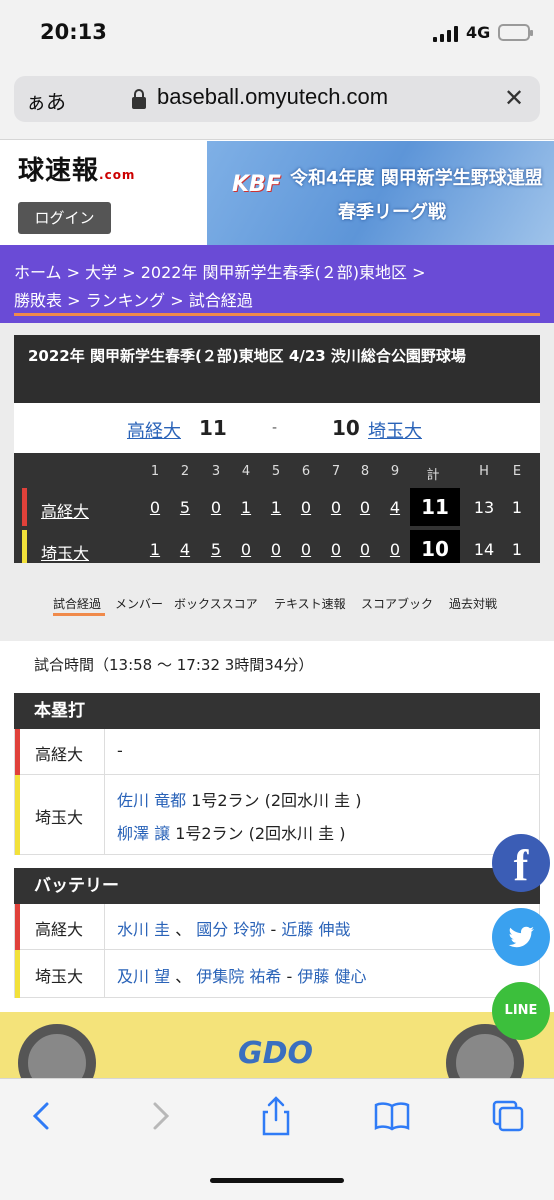 Image resolution: width=554 pixels, height=1200 pixels. I want to click on inning-header: 3, so click(216, 471).